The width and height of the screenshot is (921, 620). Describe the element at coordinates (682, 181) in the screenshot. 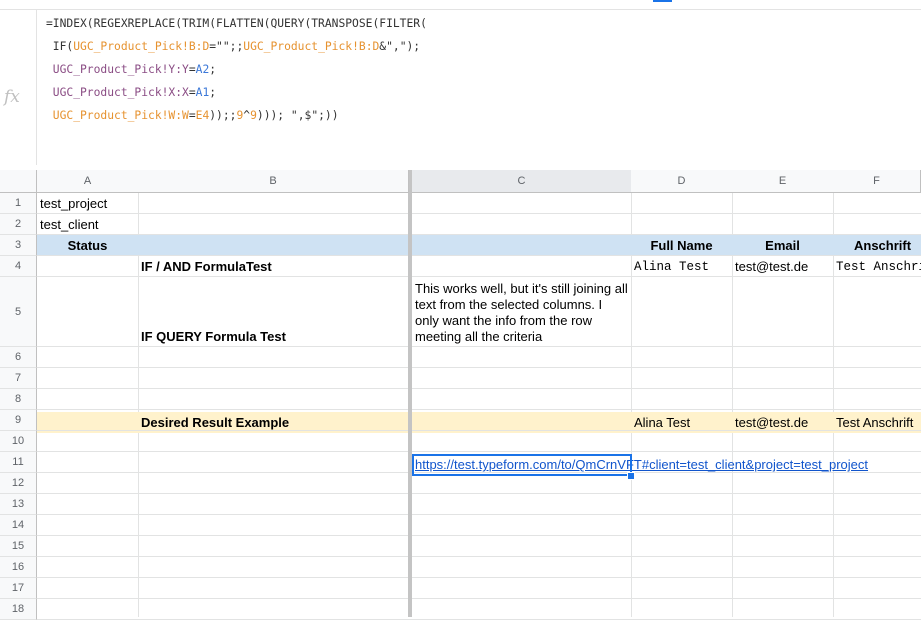

I see `column-header-d: D` at that location.